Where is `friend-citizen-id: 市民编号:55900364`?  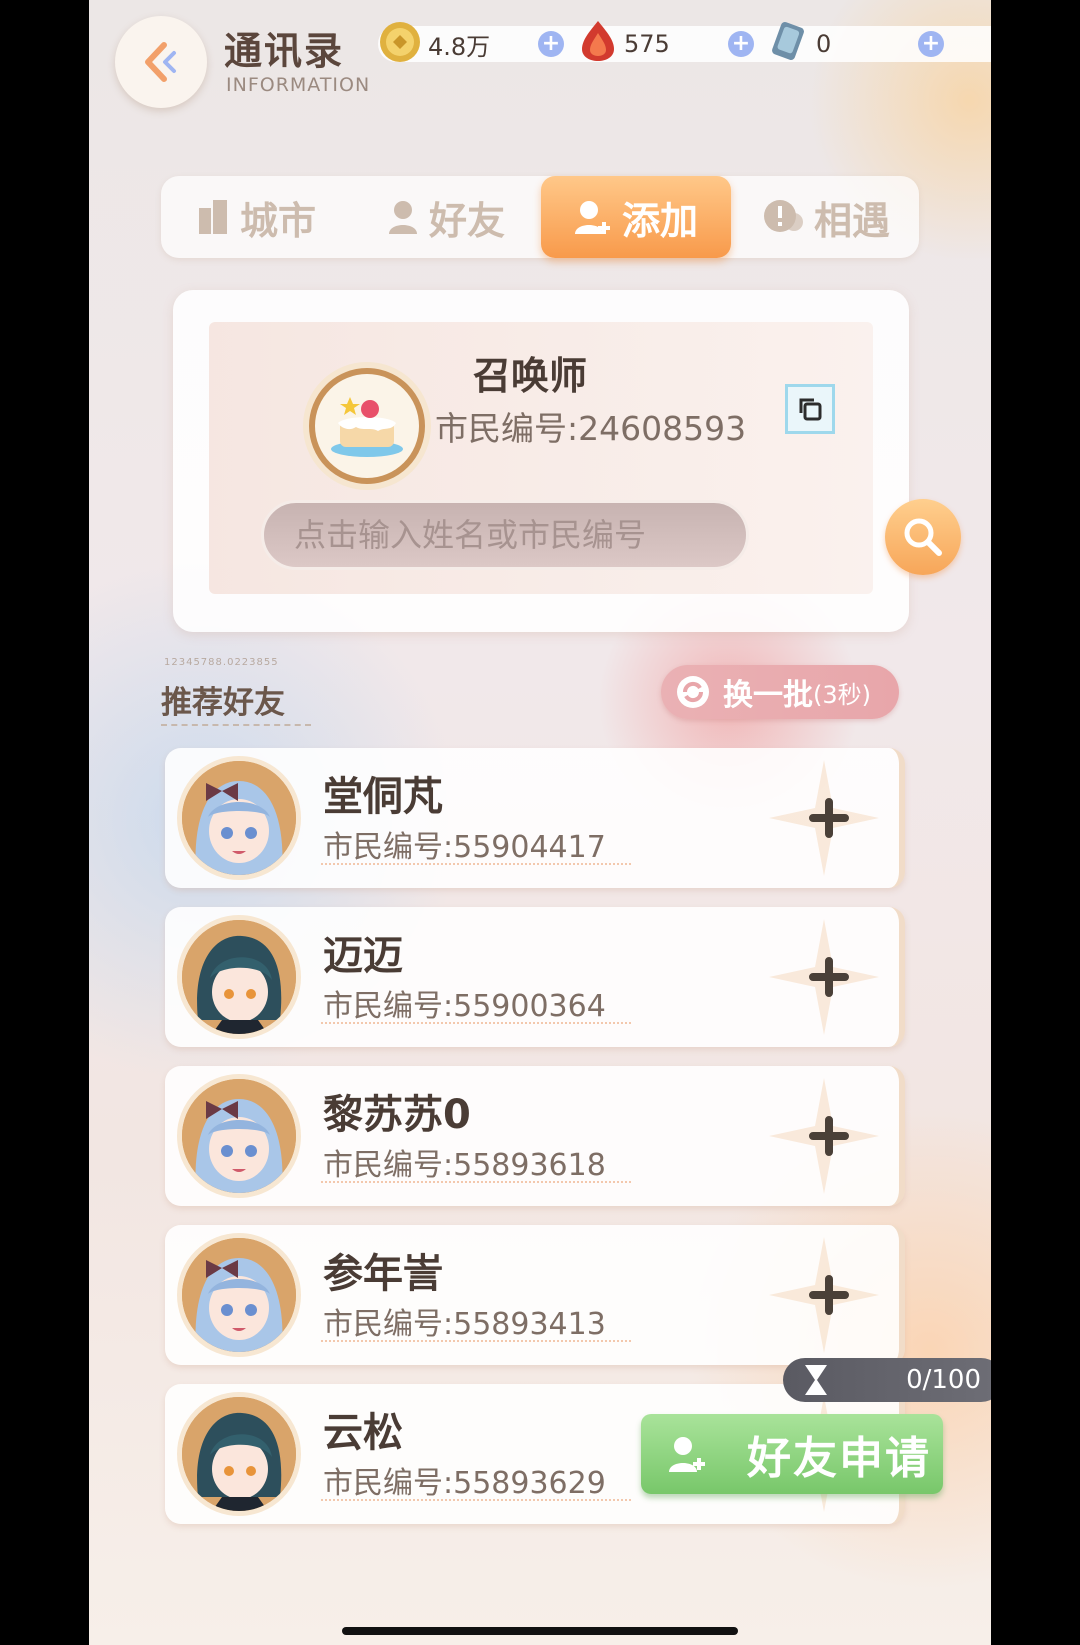
friend-citizen-id: 市民编号:55900364 is located at coordinates (464, 1006).